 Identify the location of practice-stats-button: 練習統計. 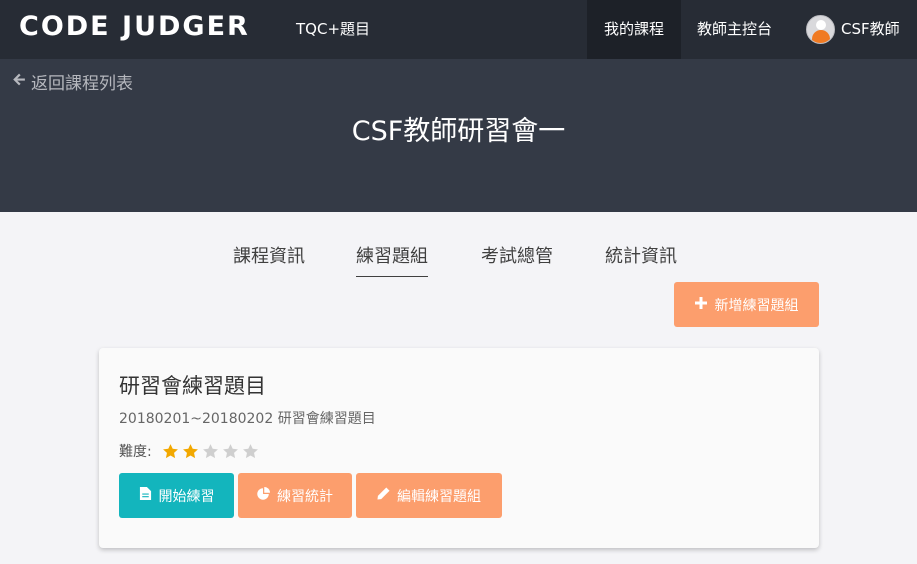
(295, 495).